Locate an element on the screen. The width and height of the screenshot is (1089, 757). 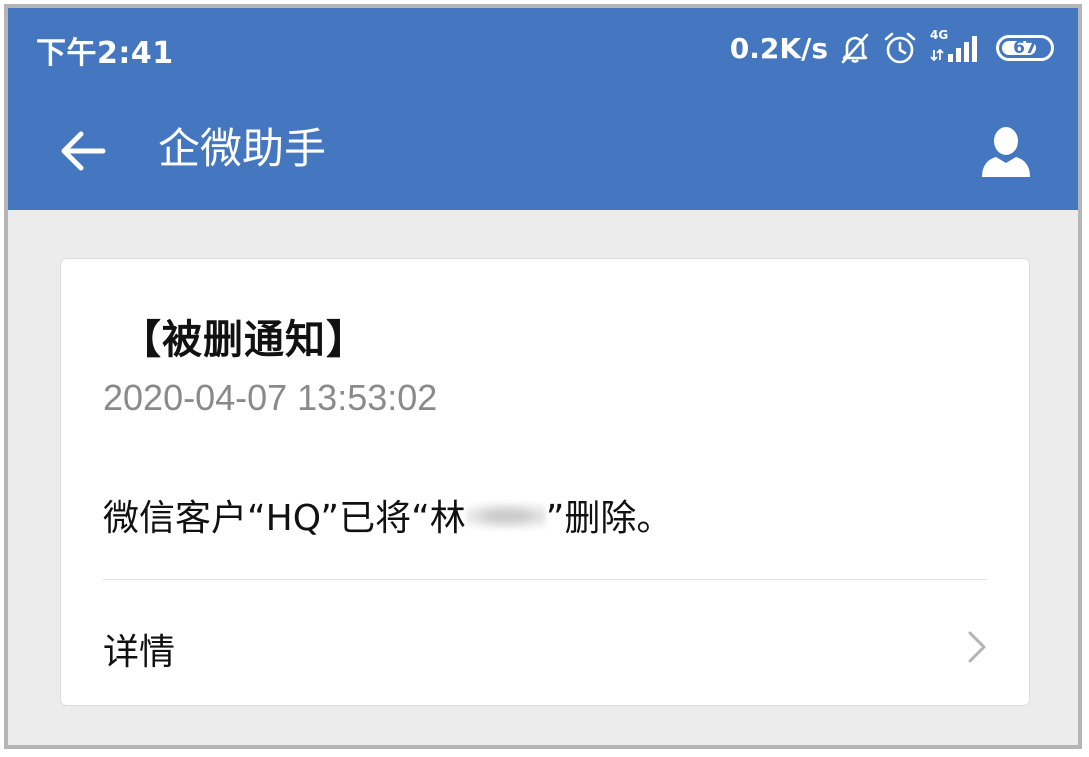
arrow-left-icon is located at coordinates (83, 151).